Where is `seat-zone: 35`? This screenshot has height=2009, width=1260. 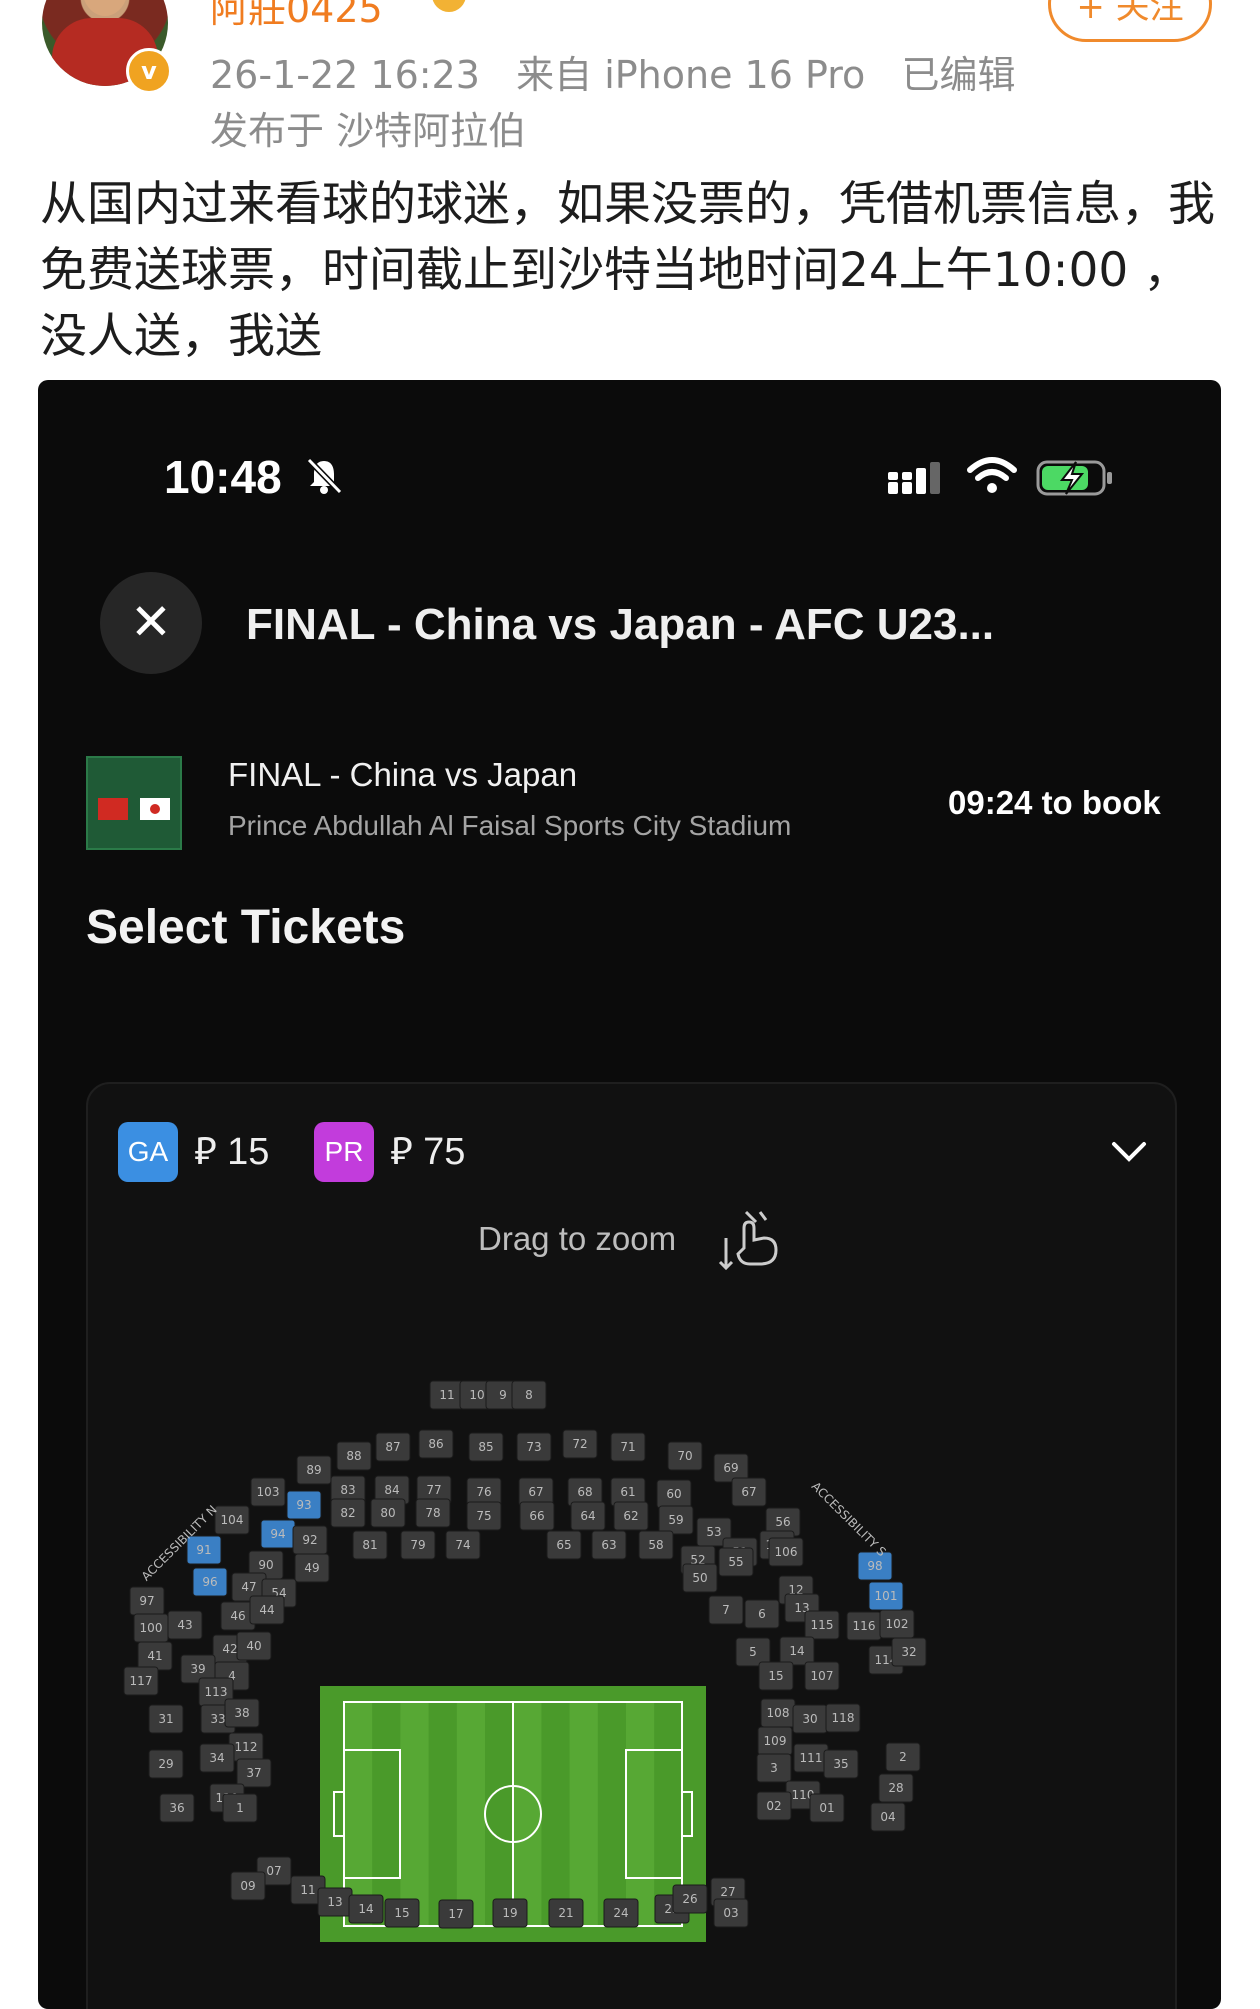
seat-zone: 35 is located at coordinates (841, 1764).